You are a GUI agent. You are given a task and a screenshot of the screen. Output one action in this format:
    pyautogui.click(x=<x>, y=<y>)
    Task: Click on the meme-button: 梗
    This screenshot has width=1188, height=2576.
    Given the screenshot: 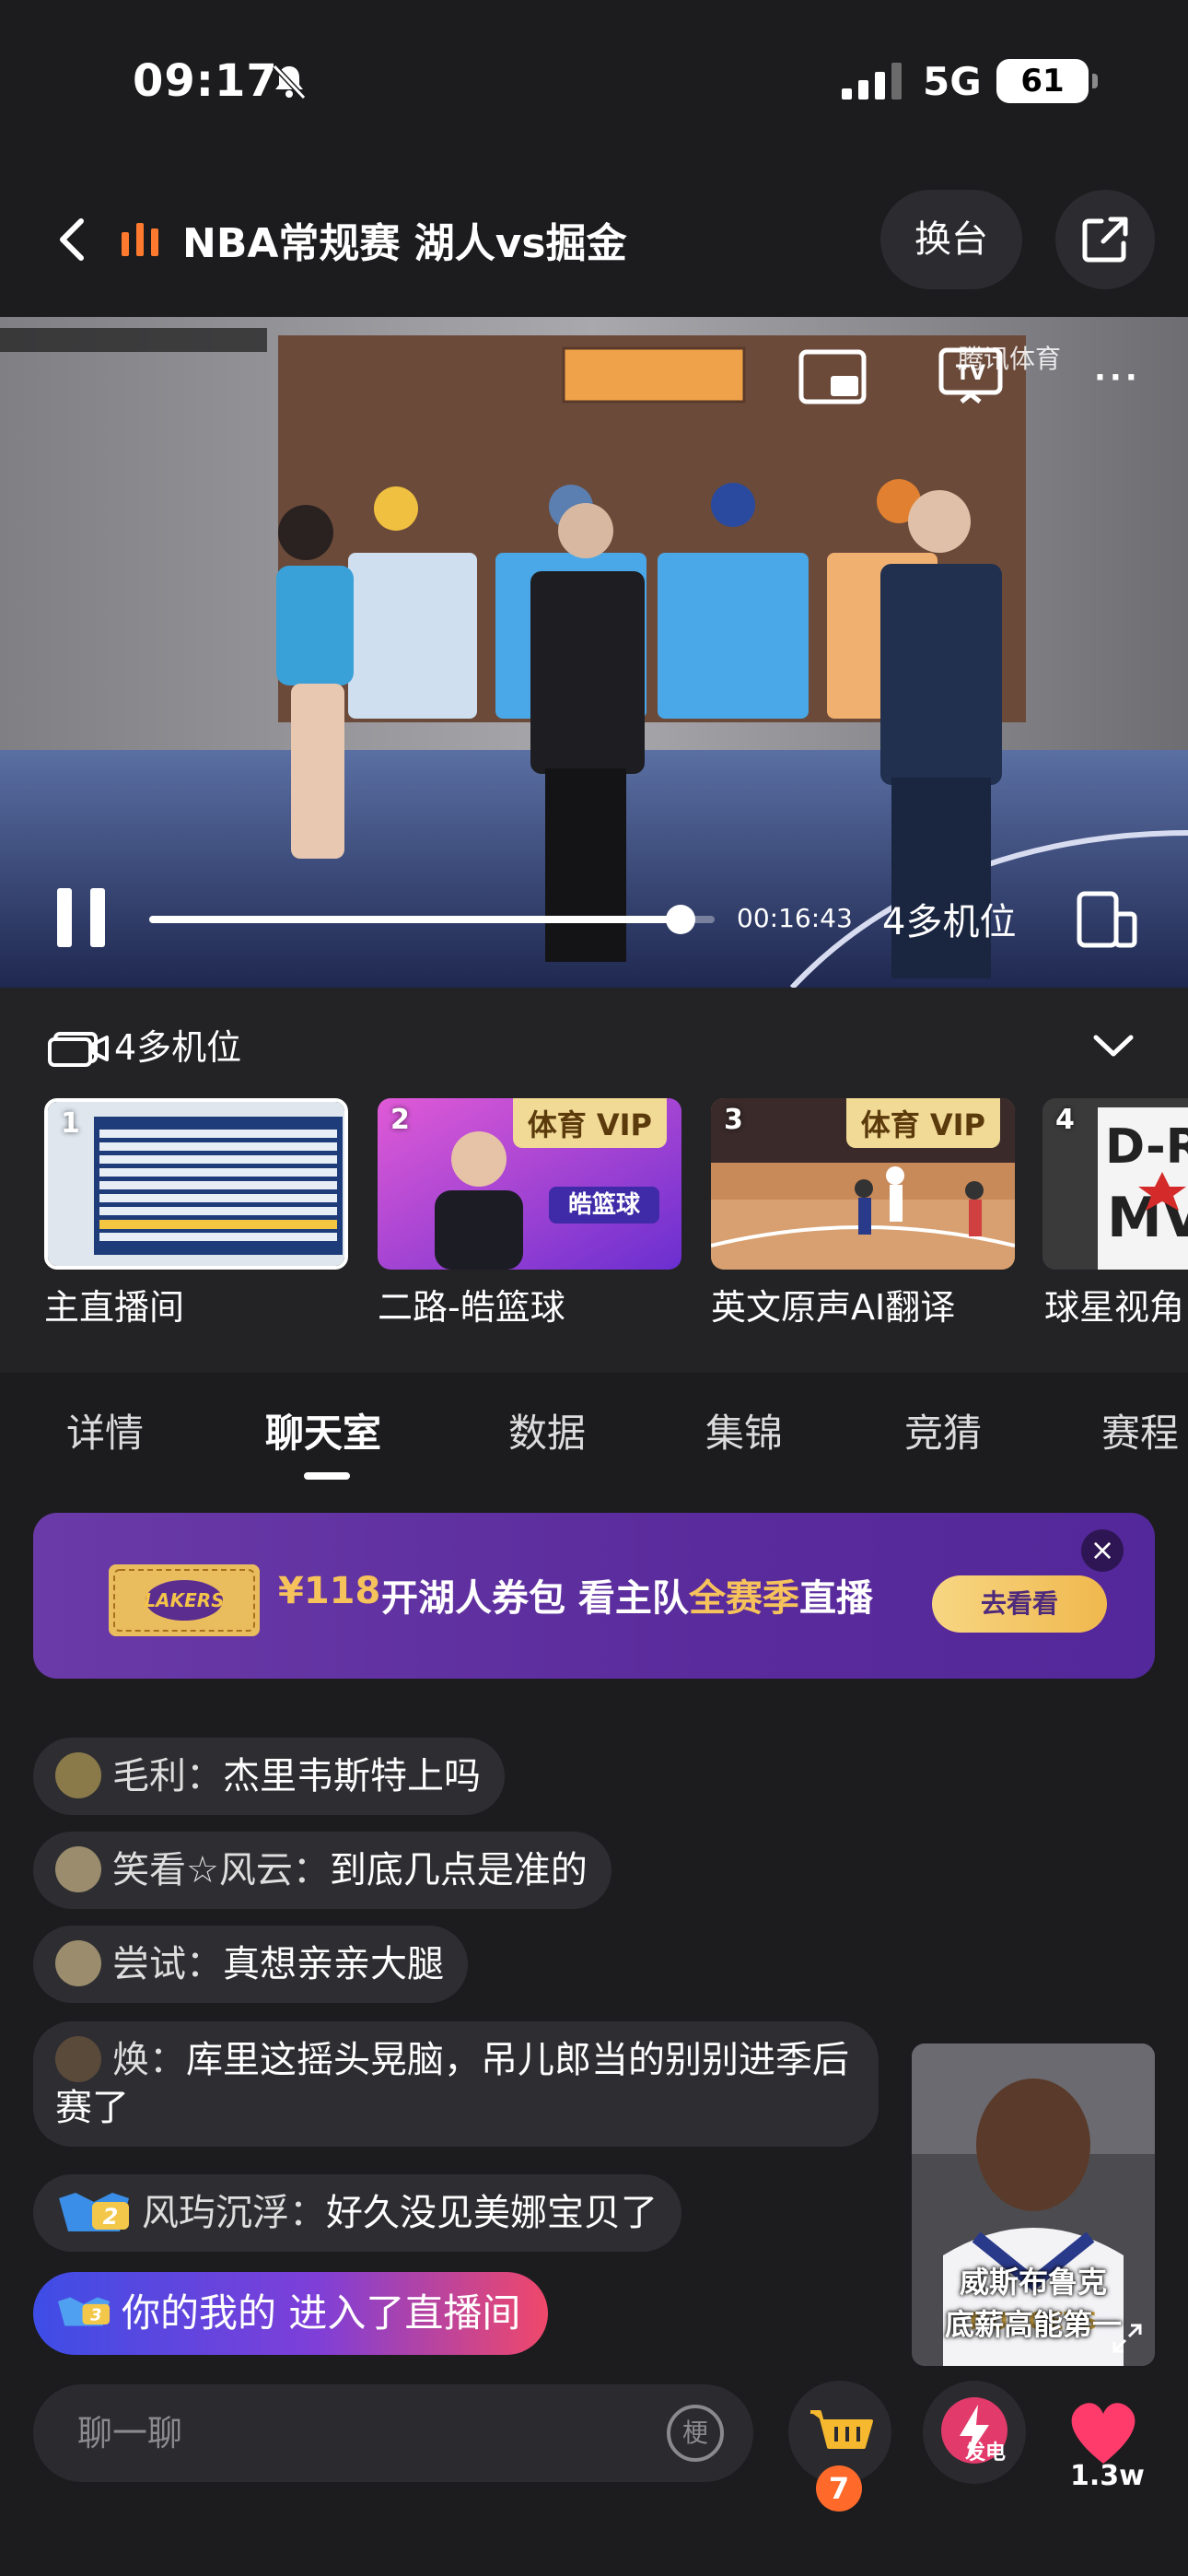 What is the action you would take?
    pyautogui.click(x=695, y=2433)
    